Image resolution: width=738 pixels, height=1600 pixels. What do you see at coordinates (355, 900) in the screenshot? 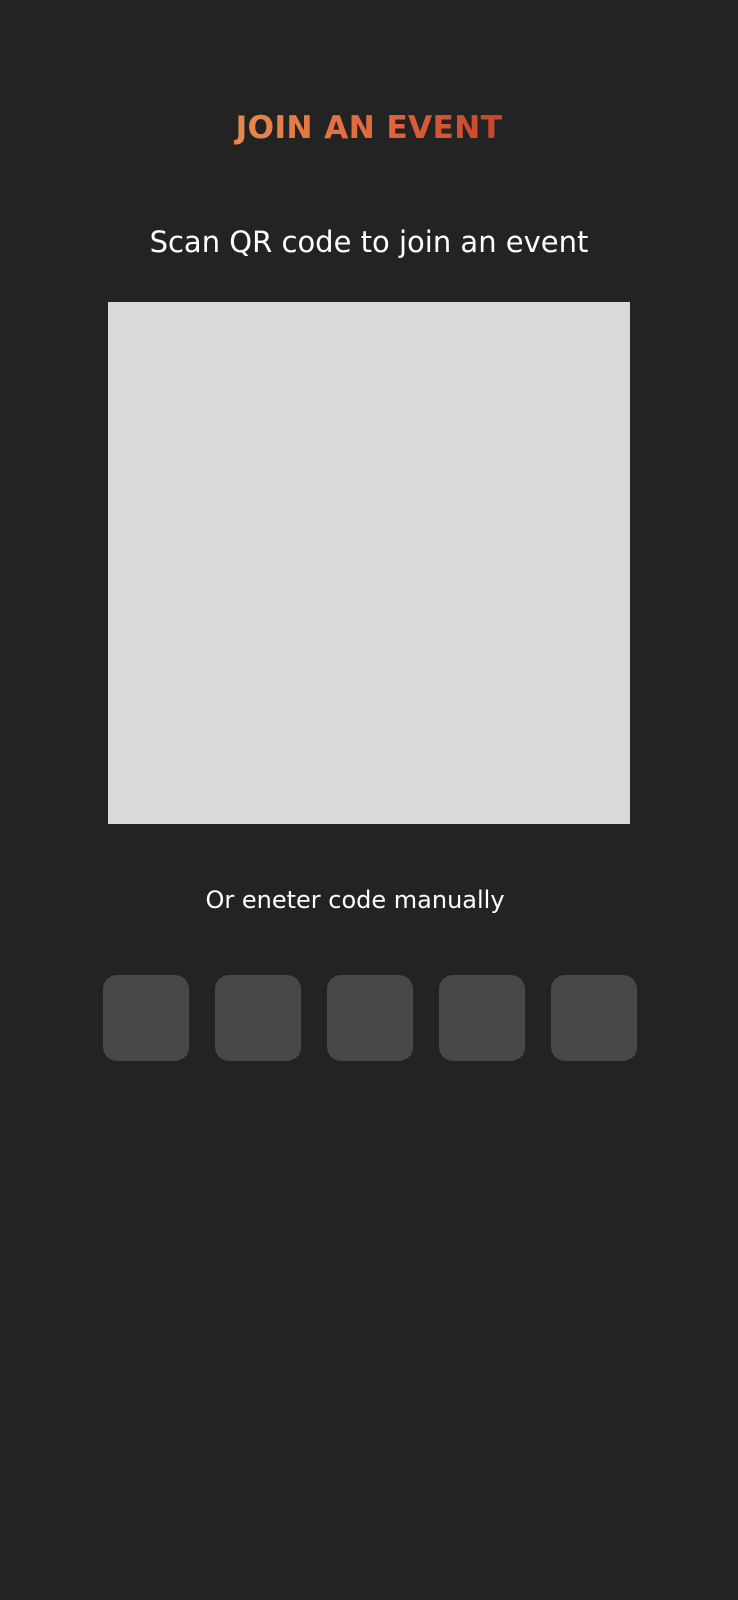
I see `manual-code-label: Or eneter code manually` at bounding box center [355, 900].